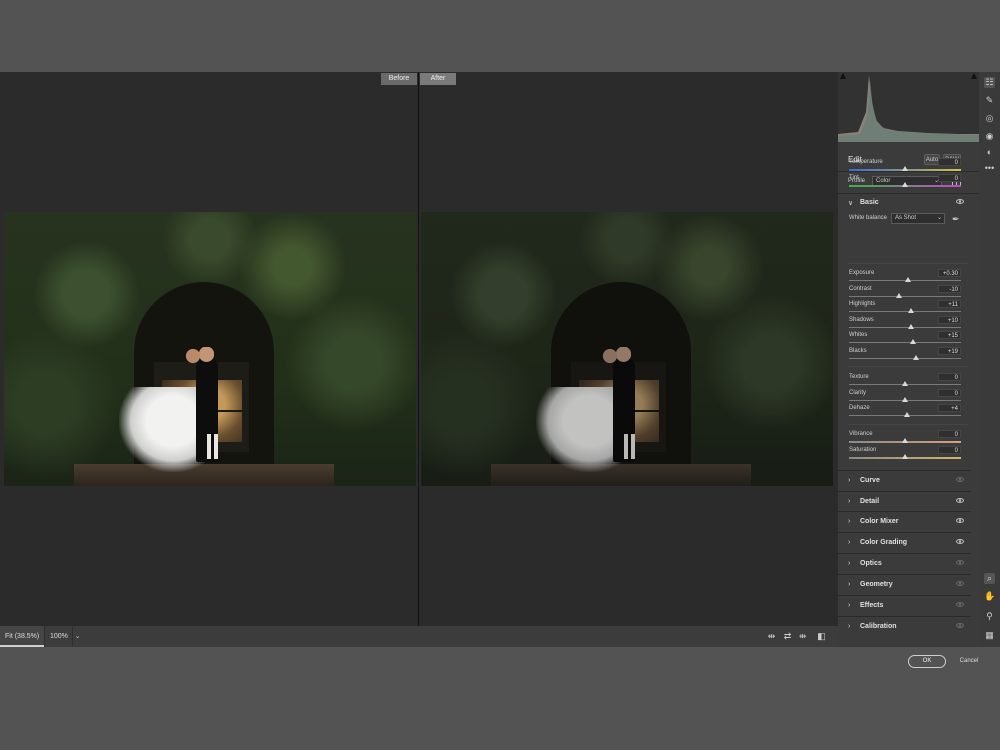 Image resolution: width=1000 pixels, height=750 pixels. I want to click on slider-label: Contrast, so click(860, 289).